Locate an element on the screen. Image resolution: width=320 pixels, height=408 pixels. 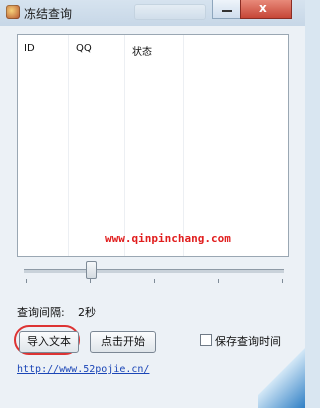
column-header-qq: QQ is located at coordinates (84, 48).